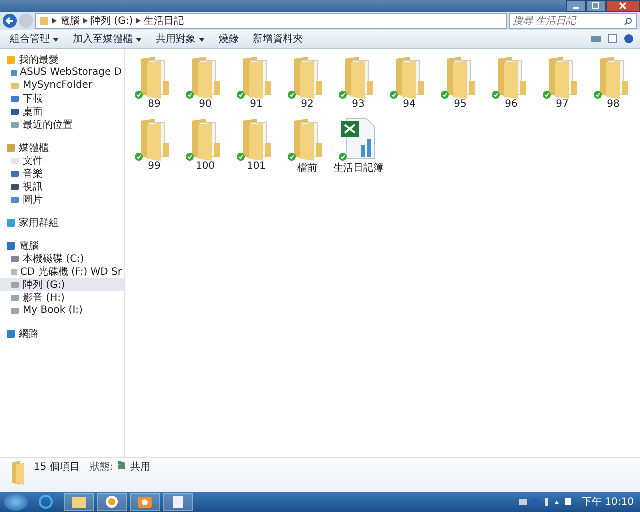 This screenshot has height=512, width=640. I want to click on nav-group: 媒體櫃, so click(62, 147).